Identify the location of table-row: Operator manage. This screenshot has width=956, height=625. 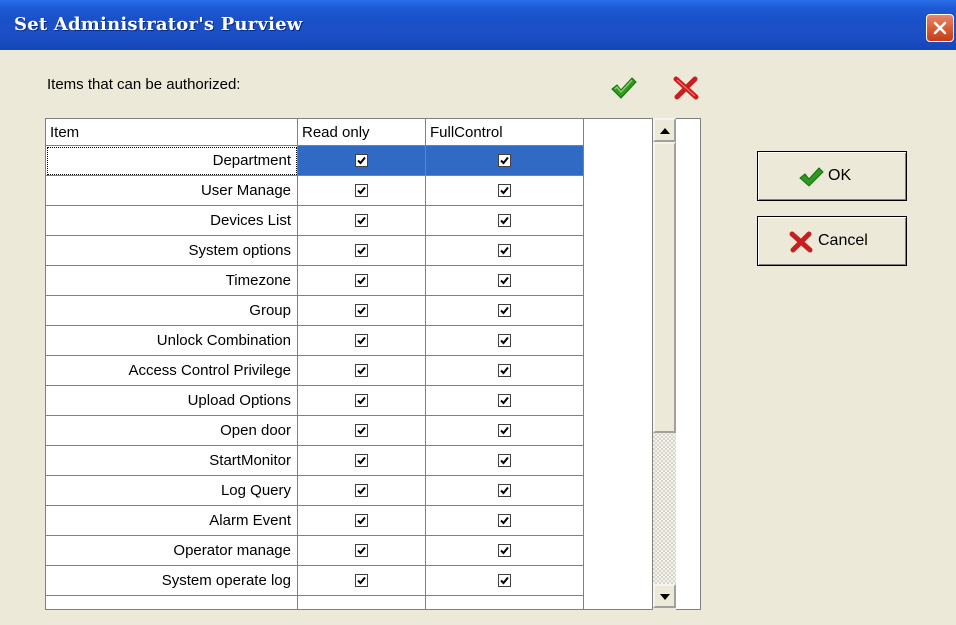
(315, 551).